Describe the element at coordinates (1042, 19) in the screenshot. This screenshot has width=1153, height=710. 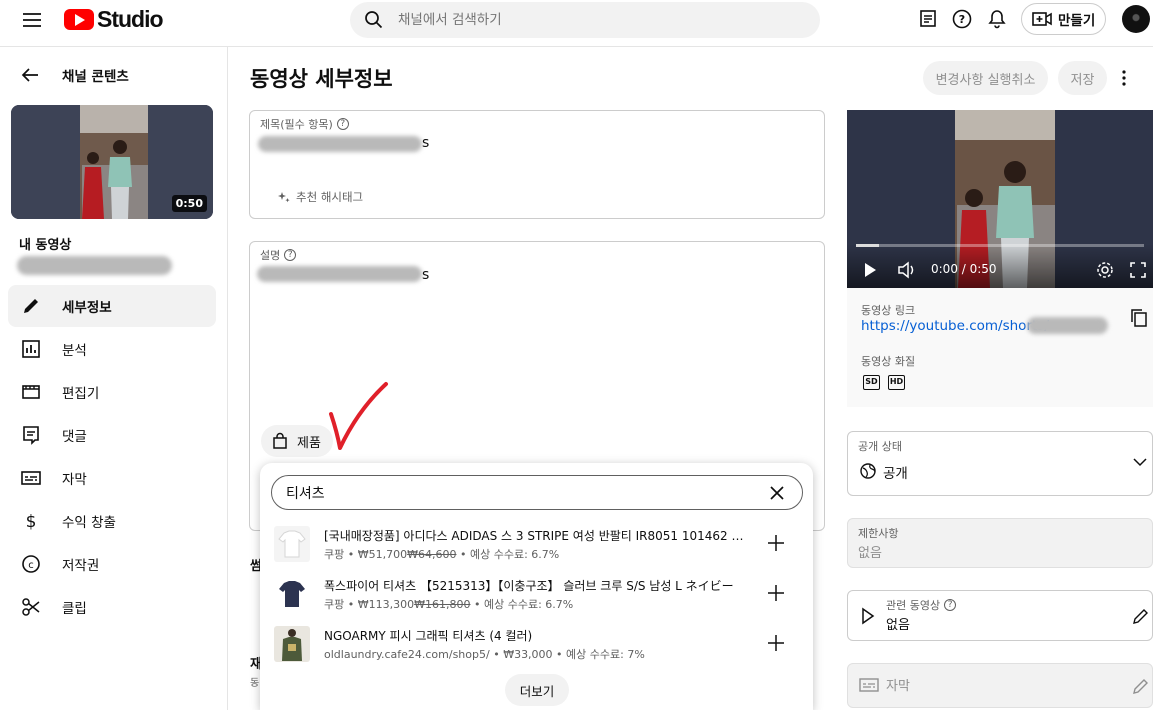
I see `add-video-icon` at that location.